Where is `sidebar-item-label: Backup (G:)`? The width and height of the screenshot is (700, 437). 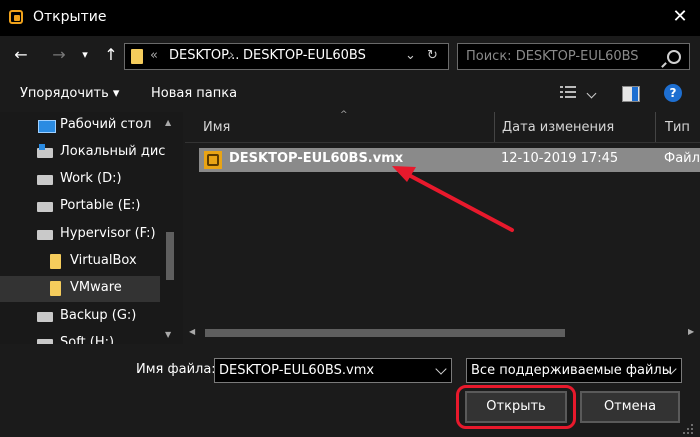
sidebar-item-label: Backup (G:) is located at coordinates (98, 315).